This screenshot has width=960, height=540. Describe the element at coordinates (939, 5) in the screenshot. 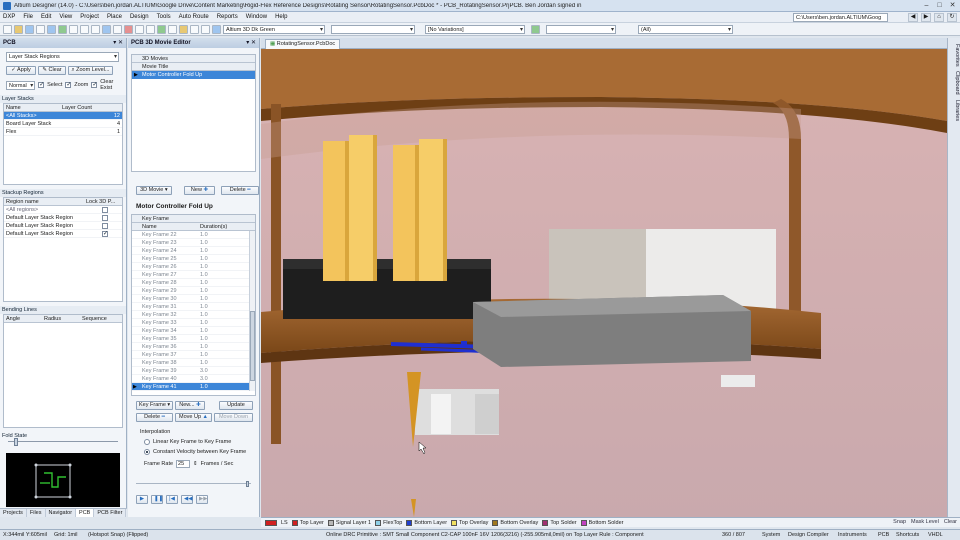

I see `maximize-button: □` at that location.